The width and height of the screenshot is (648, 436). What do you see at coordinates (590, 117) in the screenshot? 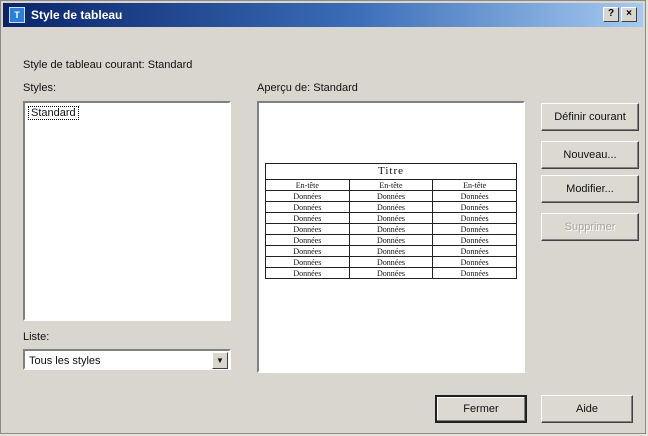
I see `set-current-button: Définir courant` at bounding box center [590, 117].